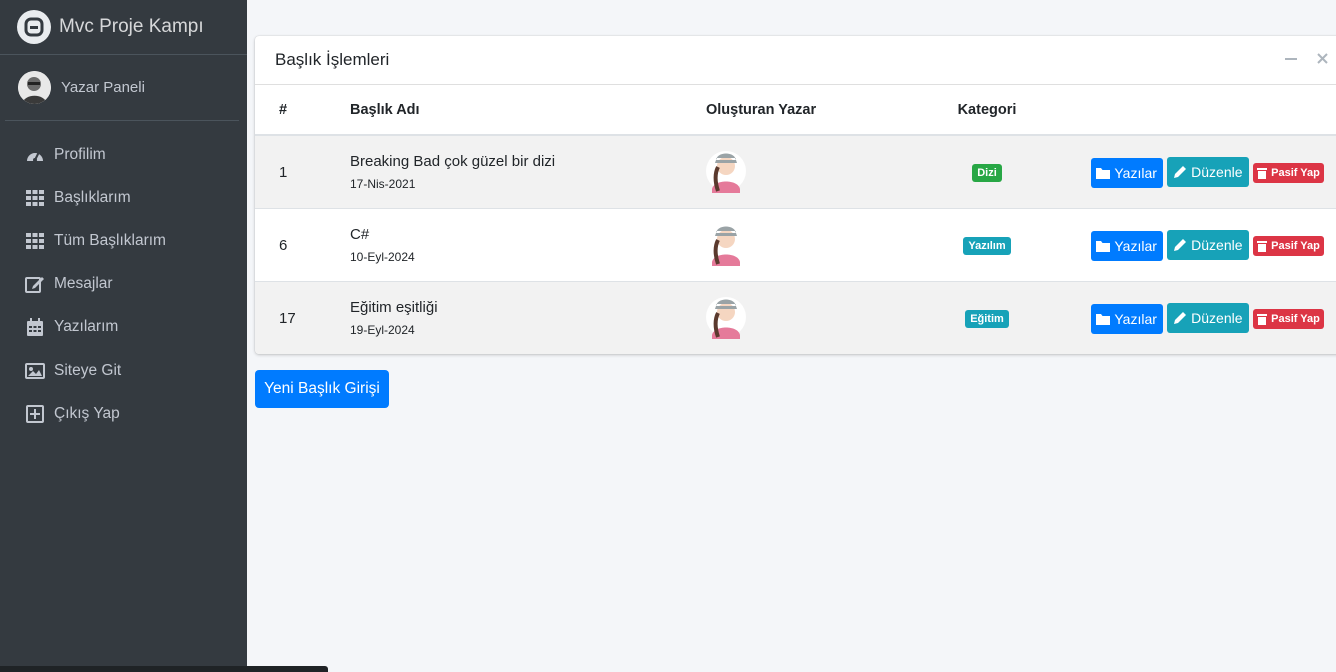 The width and height of the screenshot is (1336, 672). What do you see at coordinates (131, 26) in the screenshot?
I see `brand-title: Mvc Proje Kampı` at bounding box center [131, 26].